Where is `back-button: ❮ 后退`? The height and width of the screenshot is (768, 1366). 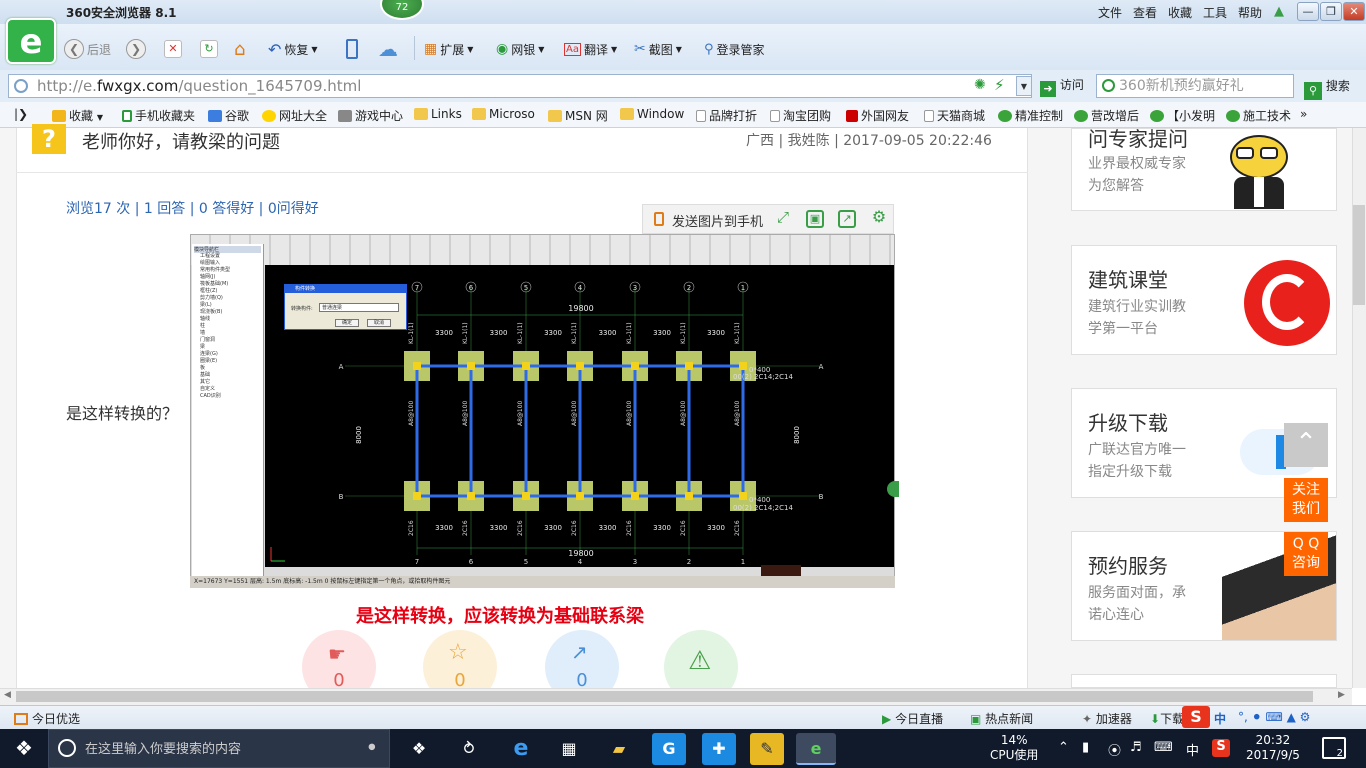
back-button: ❮ 后退 is located at coordinates (87, 49).